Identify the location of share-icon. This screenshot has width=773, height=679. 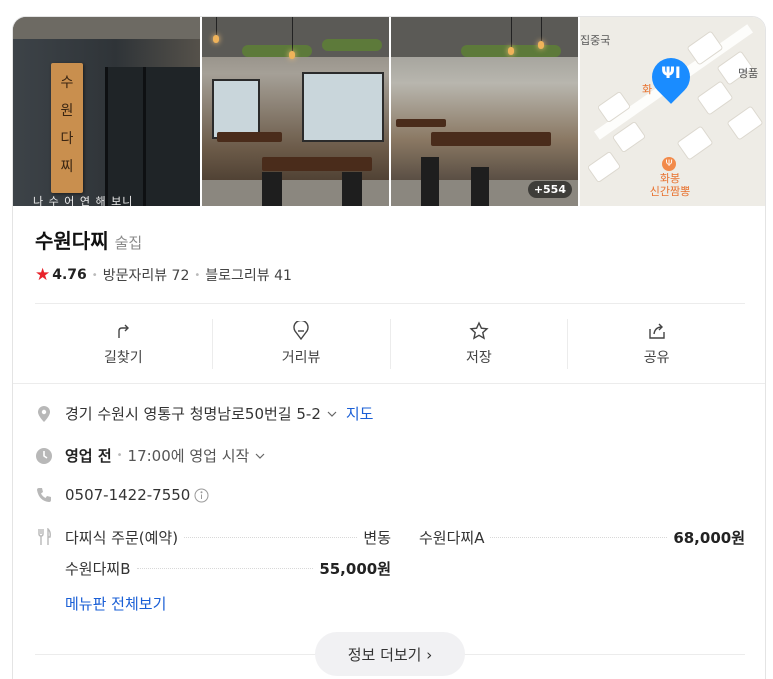
(656, 331).